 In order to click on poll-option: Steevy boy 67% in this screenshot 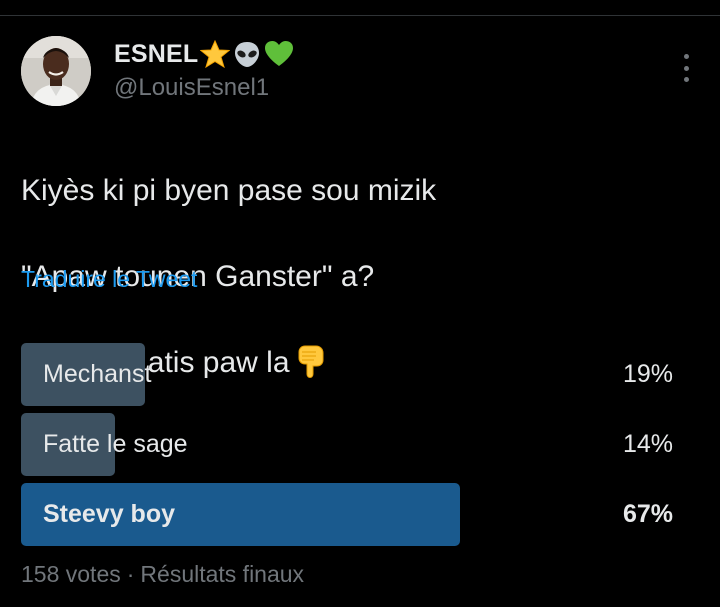, I will do `click(348, 514)`.